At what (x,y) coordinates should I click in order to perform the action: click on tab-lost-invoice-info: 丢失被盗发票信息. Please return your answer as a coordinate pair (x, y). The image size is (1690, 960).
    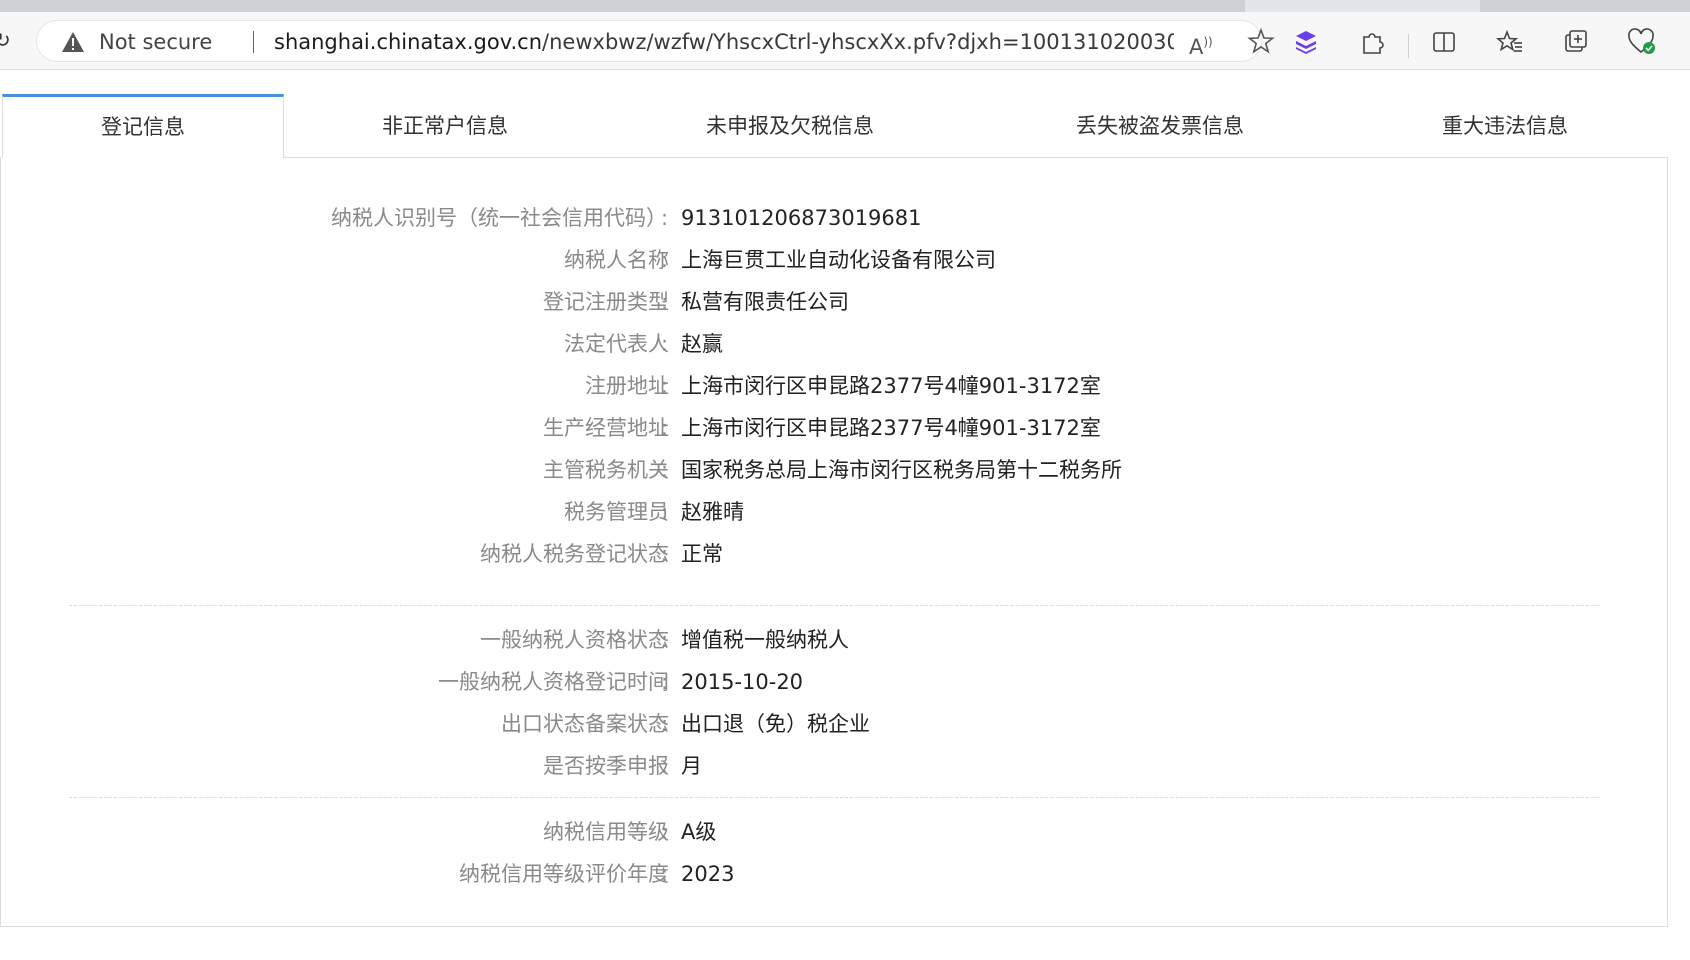
    Looking at the image, I should click on (1160, 126).